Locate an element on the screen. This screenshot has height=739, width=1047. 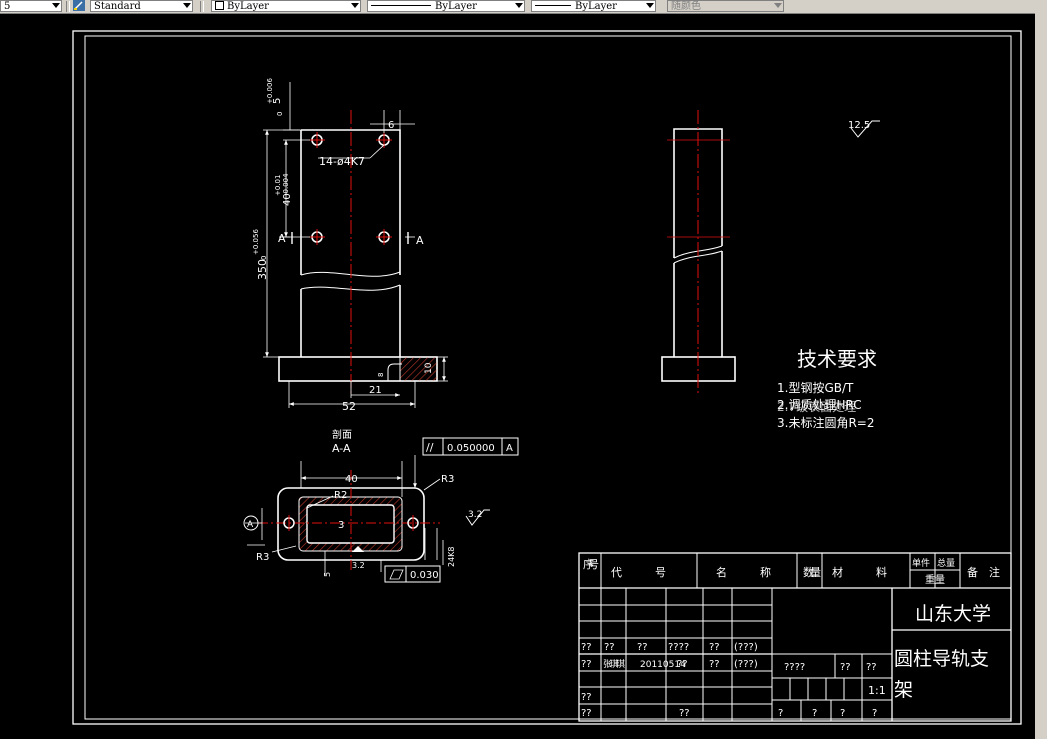
roughness-section-value: 3.2 is located at coordinates (475, 515).